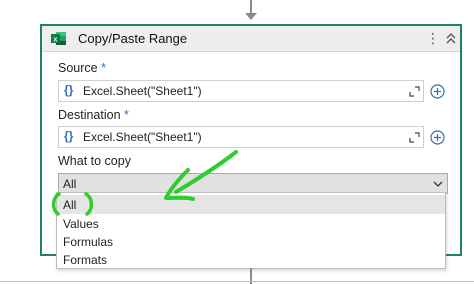  I want to click on dropdown-option-values: Values, so click(251, 223).